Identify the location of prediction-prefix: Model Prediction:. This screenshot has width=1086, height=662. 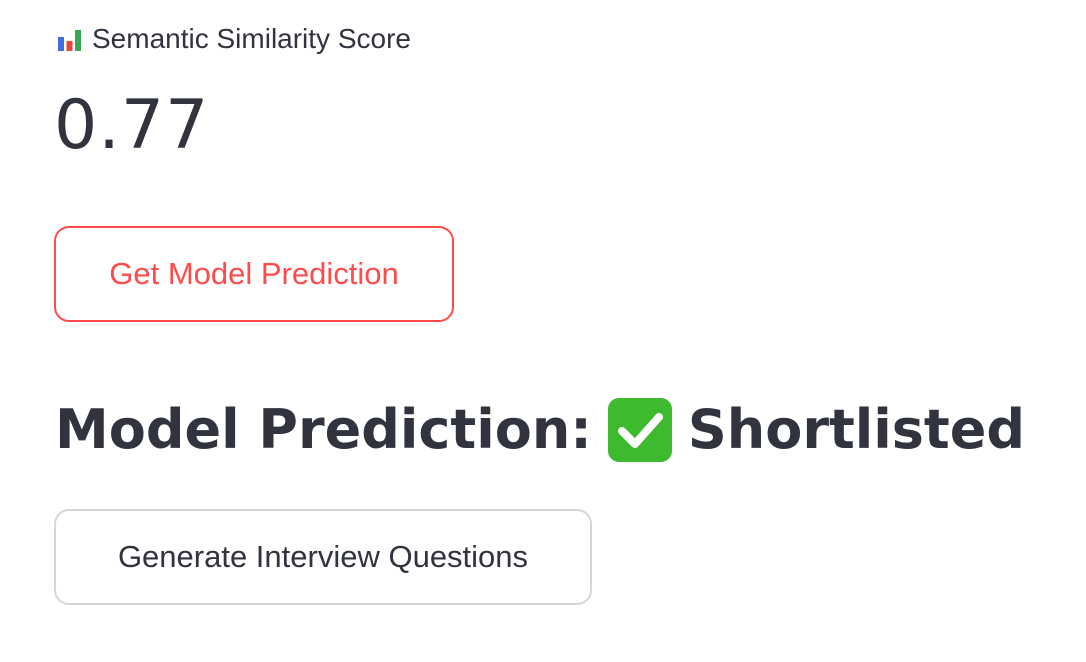
(323, 429).